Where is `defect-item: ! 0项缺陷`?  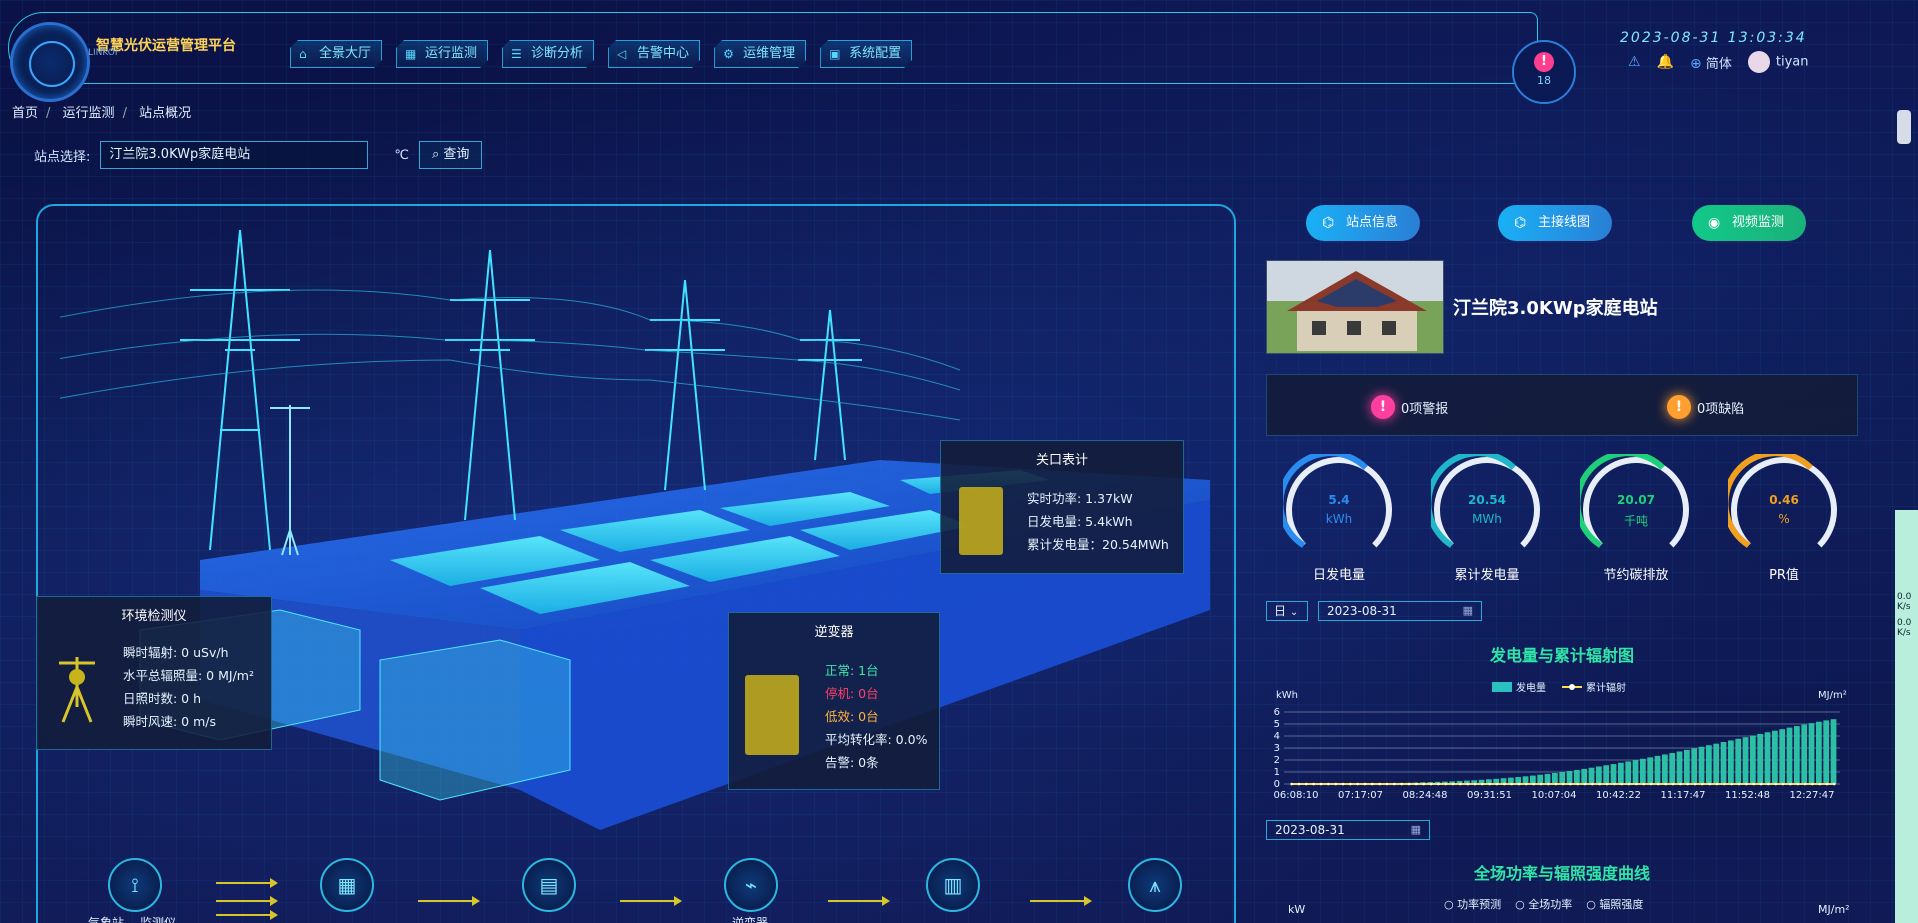 defect-item: ! 0项缺陷 is located at coordinates (1705, 407).